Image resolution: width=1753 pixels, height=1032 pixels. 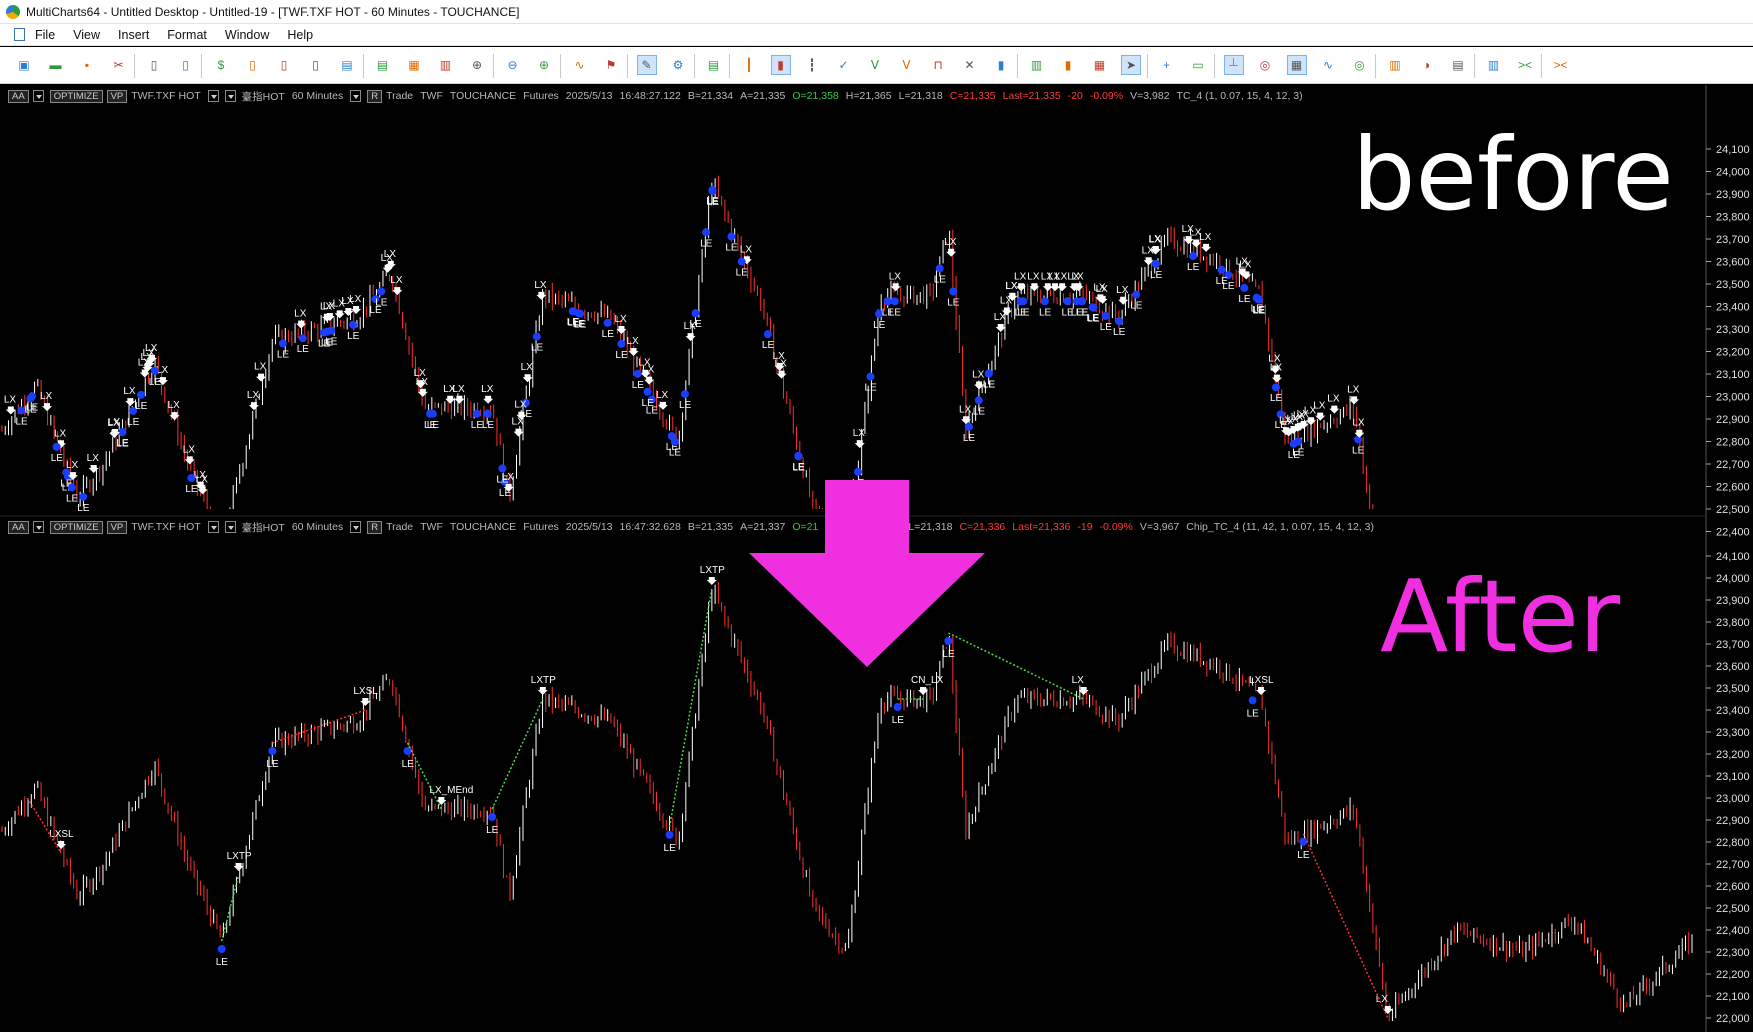 I want to click on document-icon, so click(x=19, y=34).